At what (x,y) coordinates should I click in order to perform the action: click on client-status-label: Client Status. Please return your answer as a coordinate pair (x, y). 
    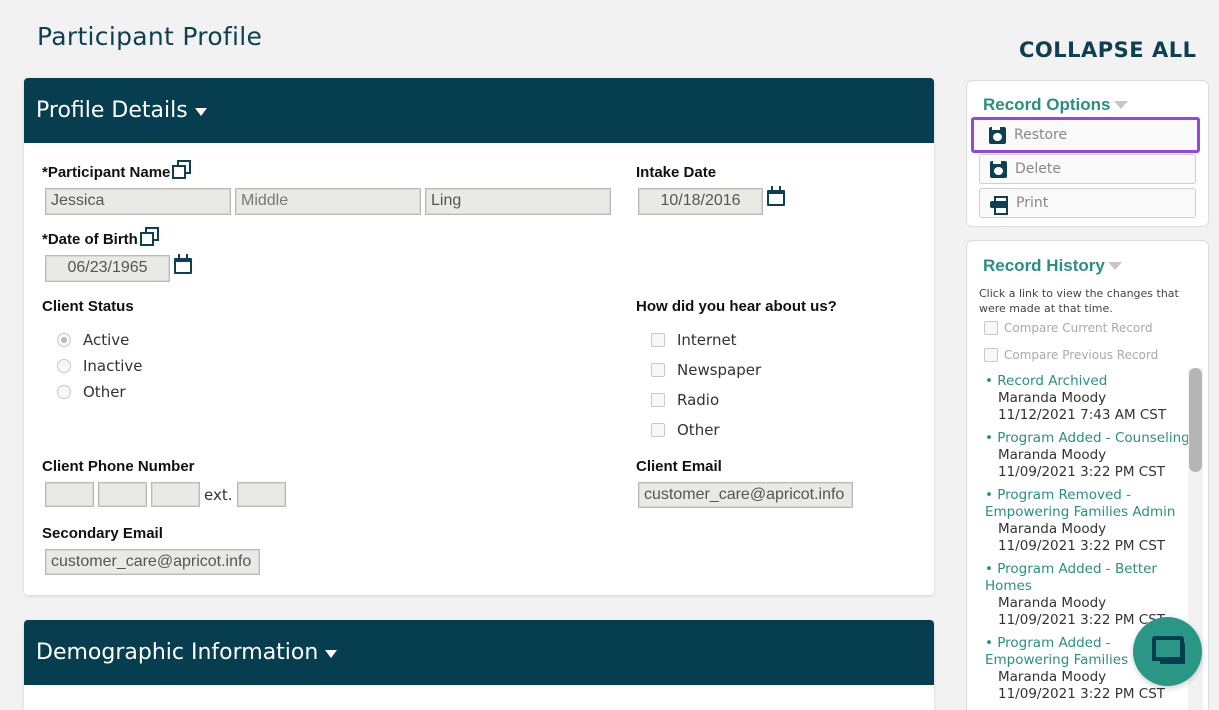
    Looking at the image, I should click on (88, 306).